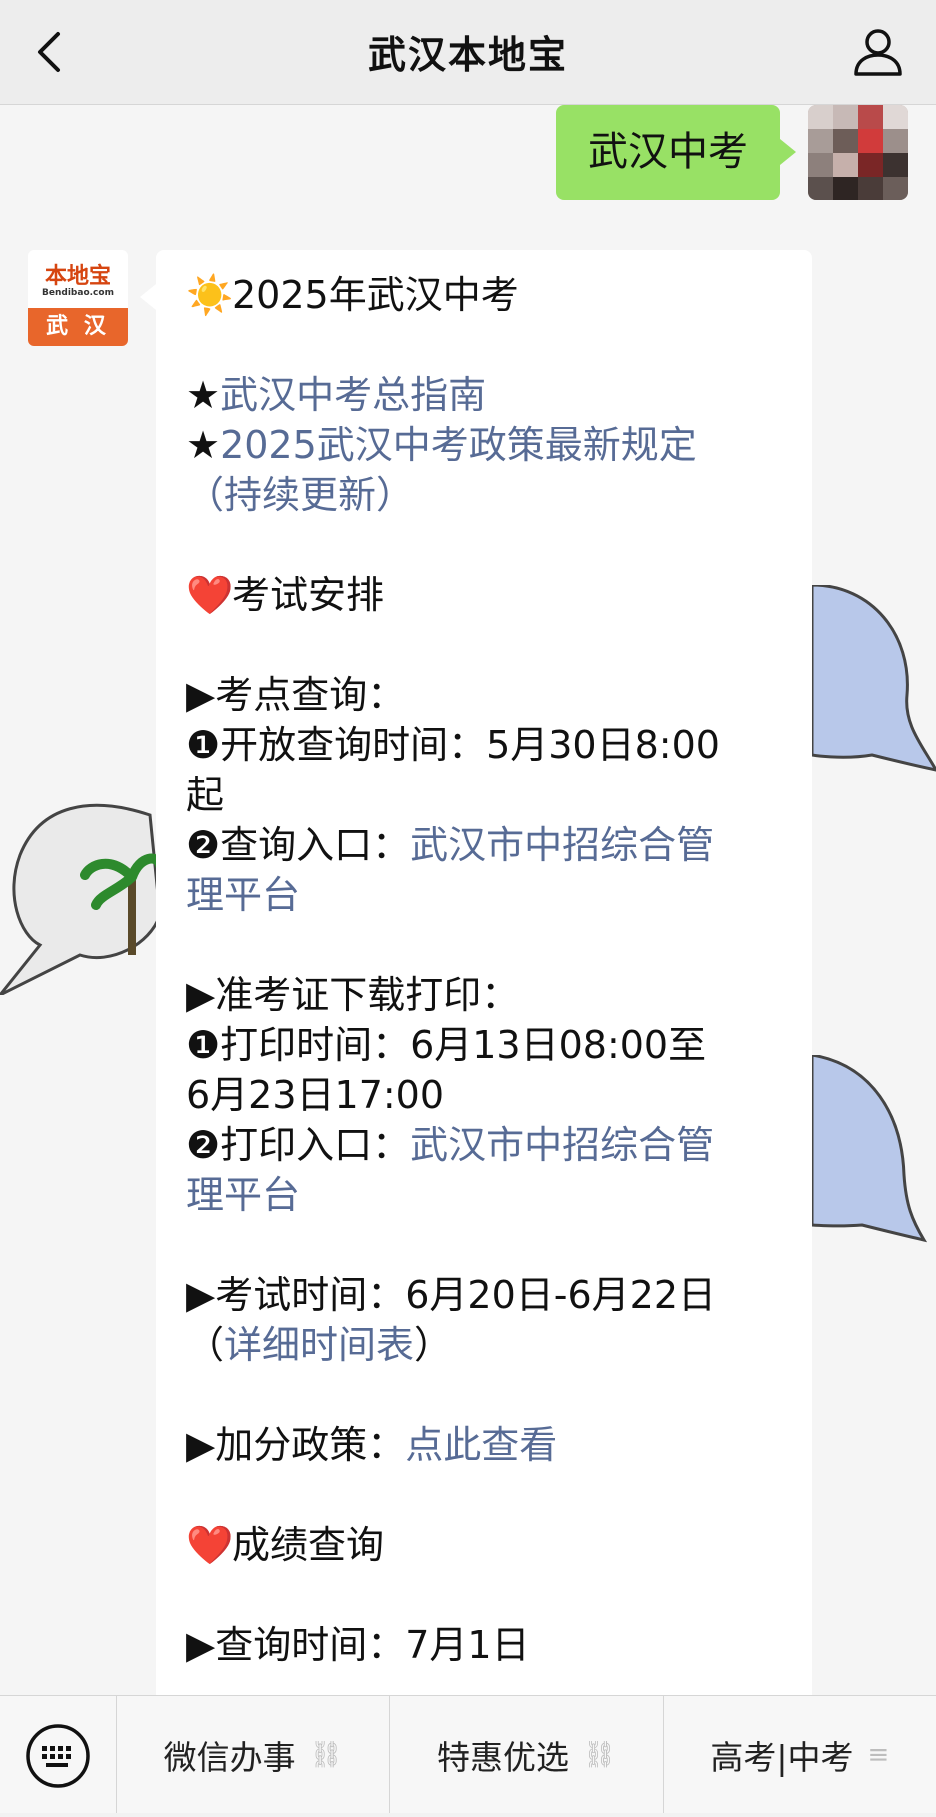  What do you see at coordinates (878, 1754) in the screenshot?
I see `menu-icon: ≡` at bounding box center [878, 1754].